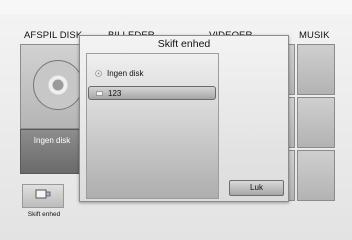 The height and width of the screenshot is (240, 352). Describe the element at coordinates (44, 214) in the screenshot. I see `change-device-label: Skift enhed` at that location.